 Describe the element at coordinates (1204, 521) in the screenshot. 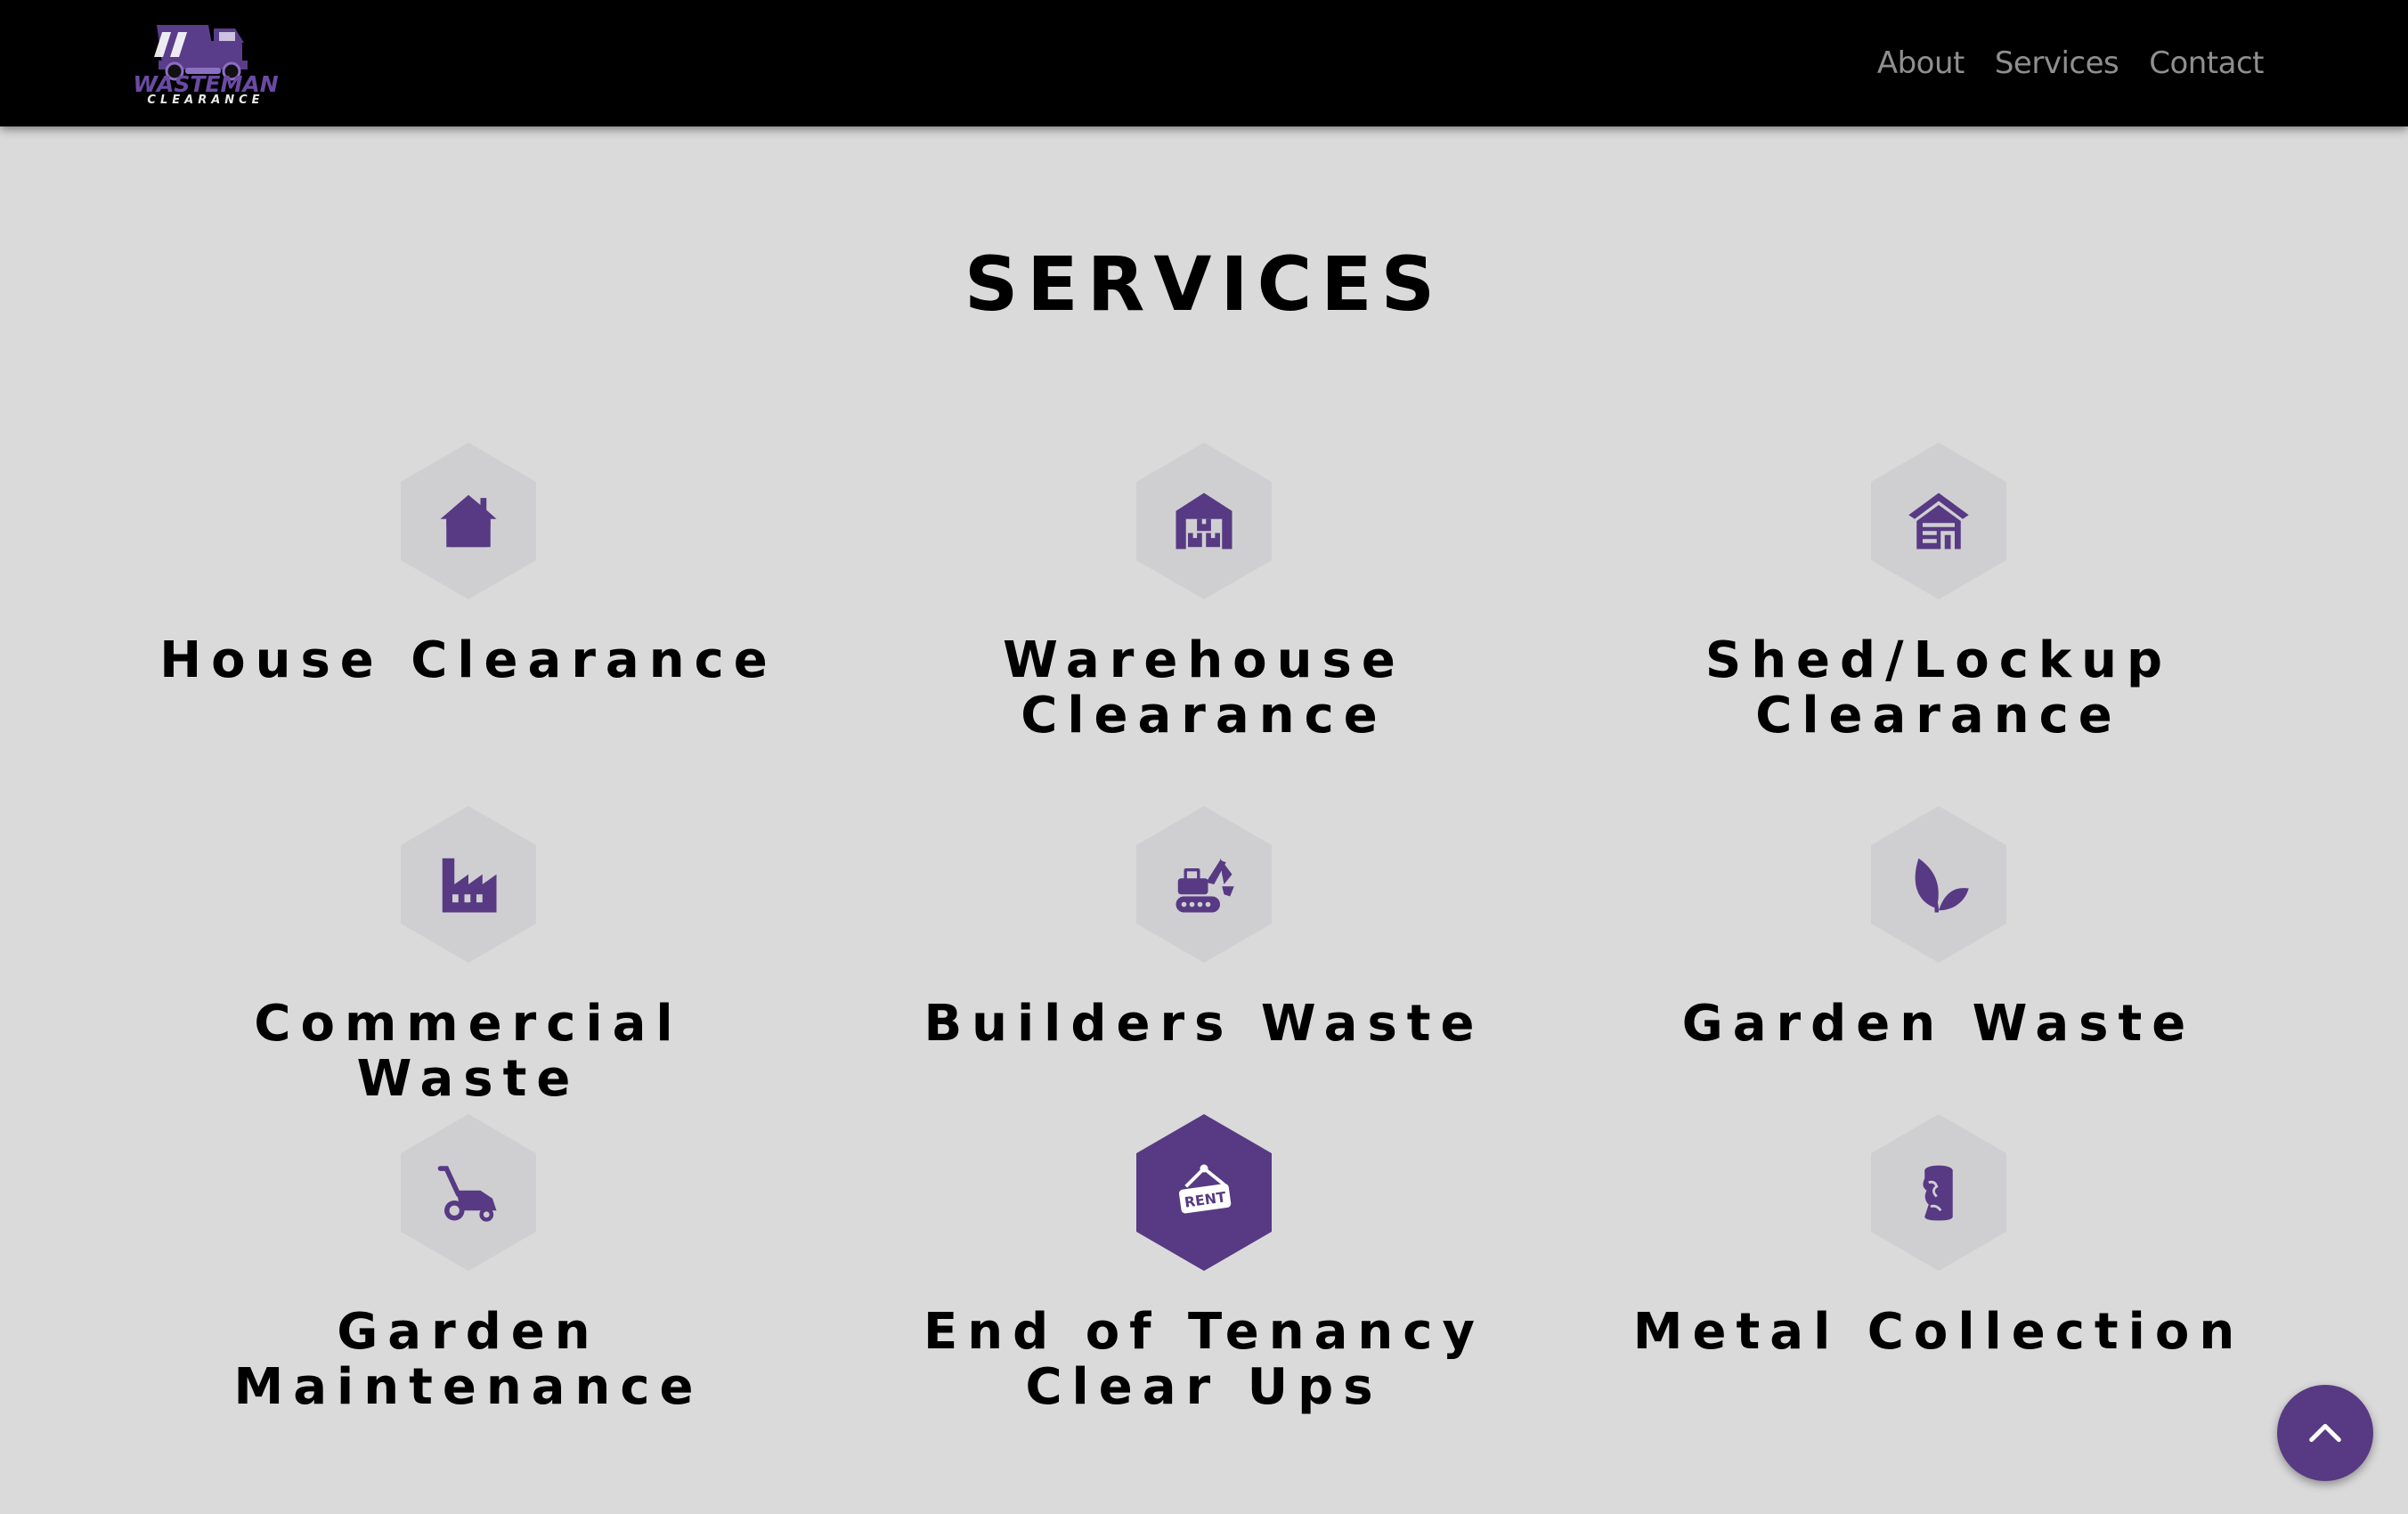

I see `warehouse-icon` at that location.